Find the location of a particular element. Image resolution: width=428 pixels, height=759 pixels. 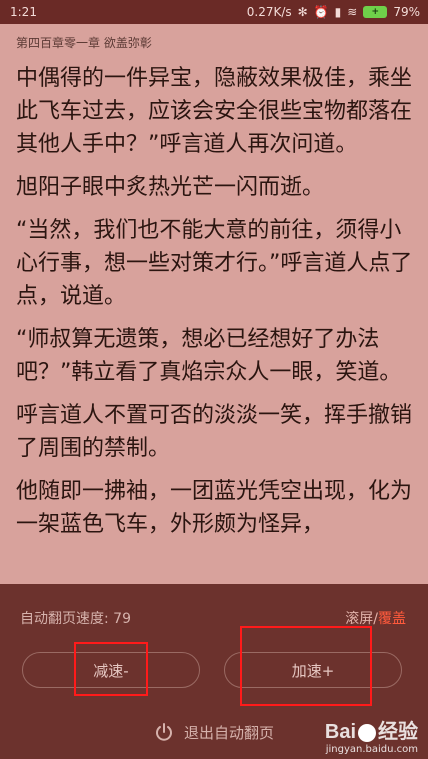

paragraph: “师叔算无遗策，想必已经想好了办法吧？”韩立看了真焰宗众人一眼，笑道。 is located at coordinates (209, 356).